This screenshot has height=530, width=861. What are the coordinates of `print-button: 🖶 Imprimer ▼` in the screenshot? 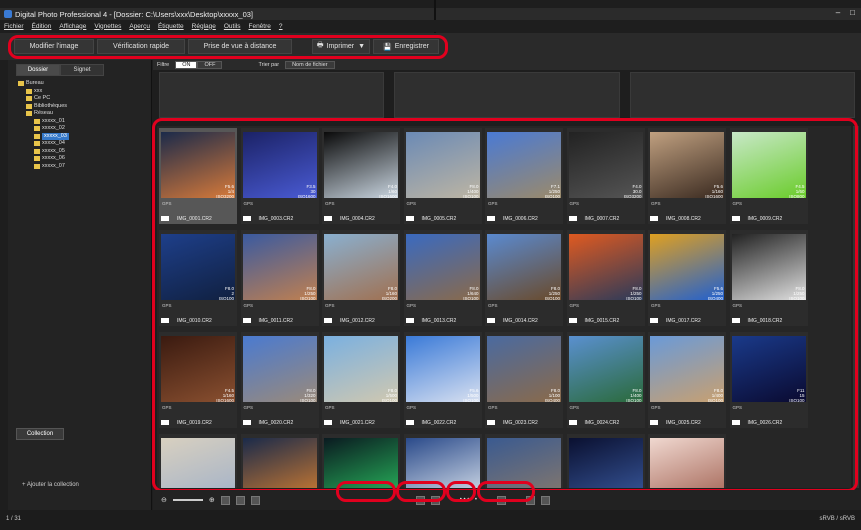 It's located at (341, 46).